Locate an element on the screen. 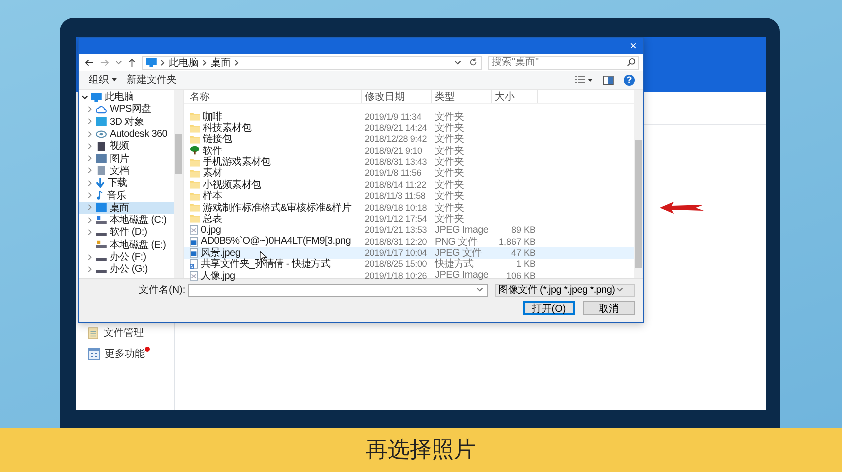  file-name: 风景.jpeg is located at coordinates (221, 252).